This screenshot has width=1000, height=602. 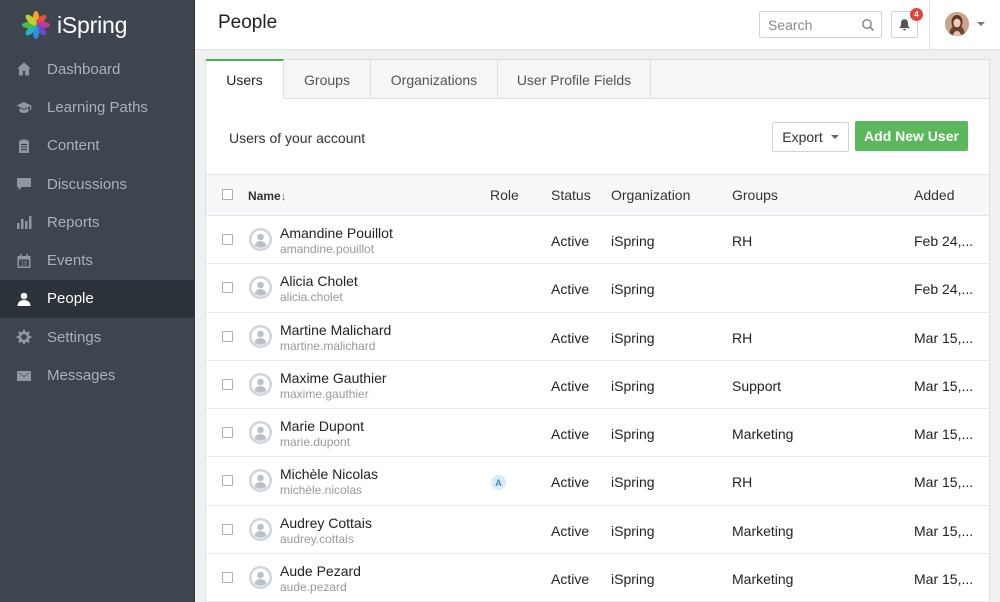 I want to click on tab-users: Users, so click(x=245, y=79).